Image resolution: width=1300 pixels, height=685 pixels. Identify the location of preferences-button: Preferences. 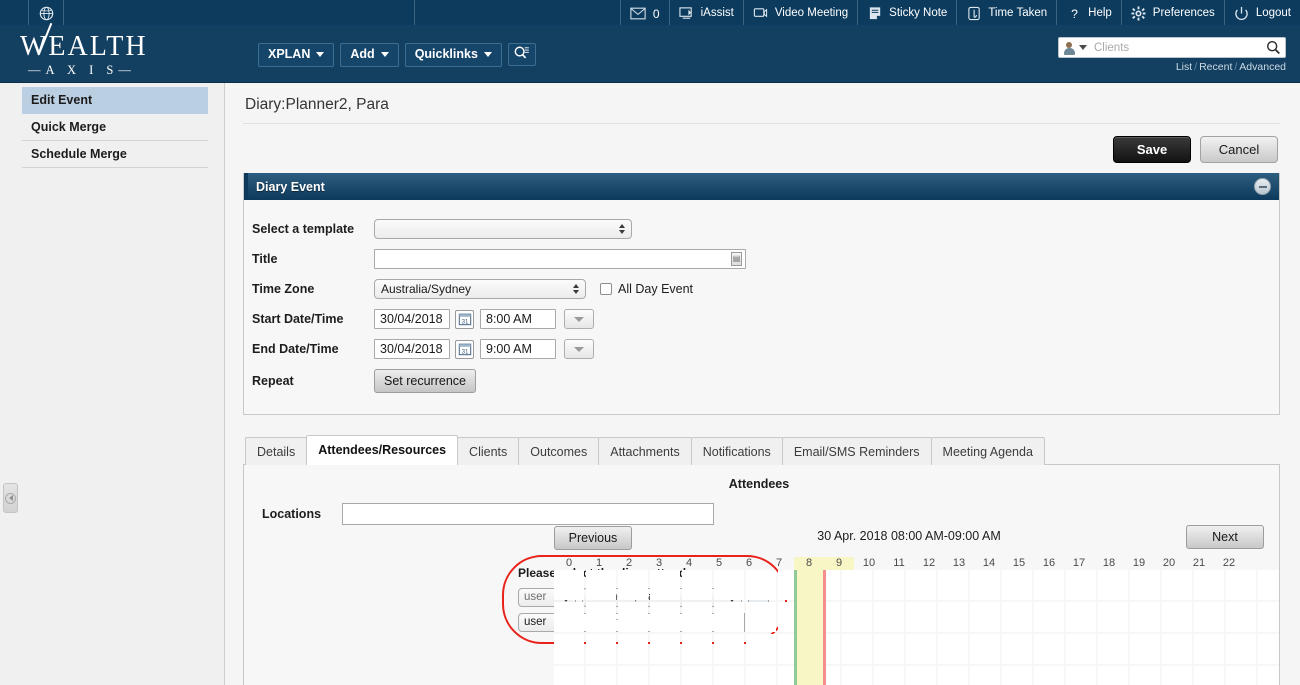
(1173, 13).